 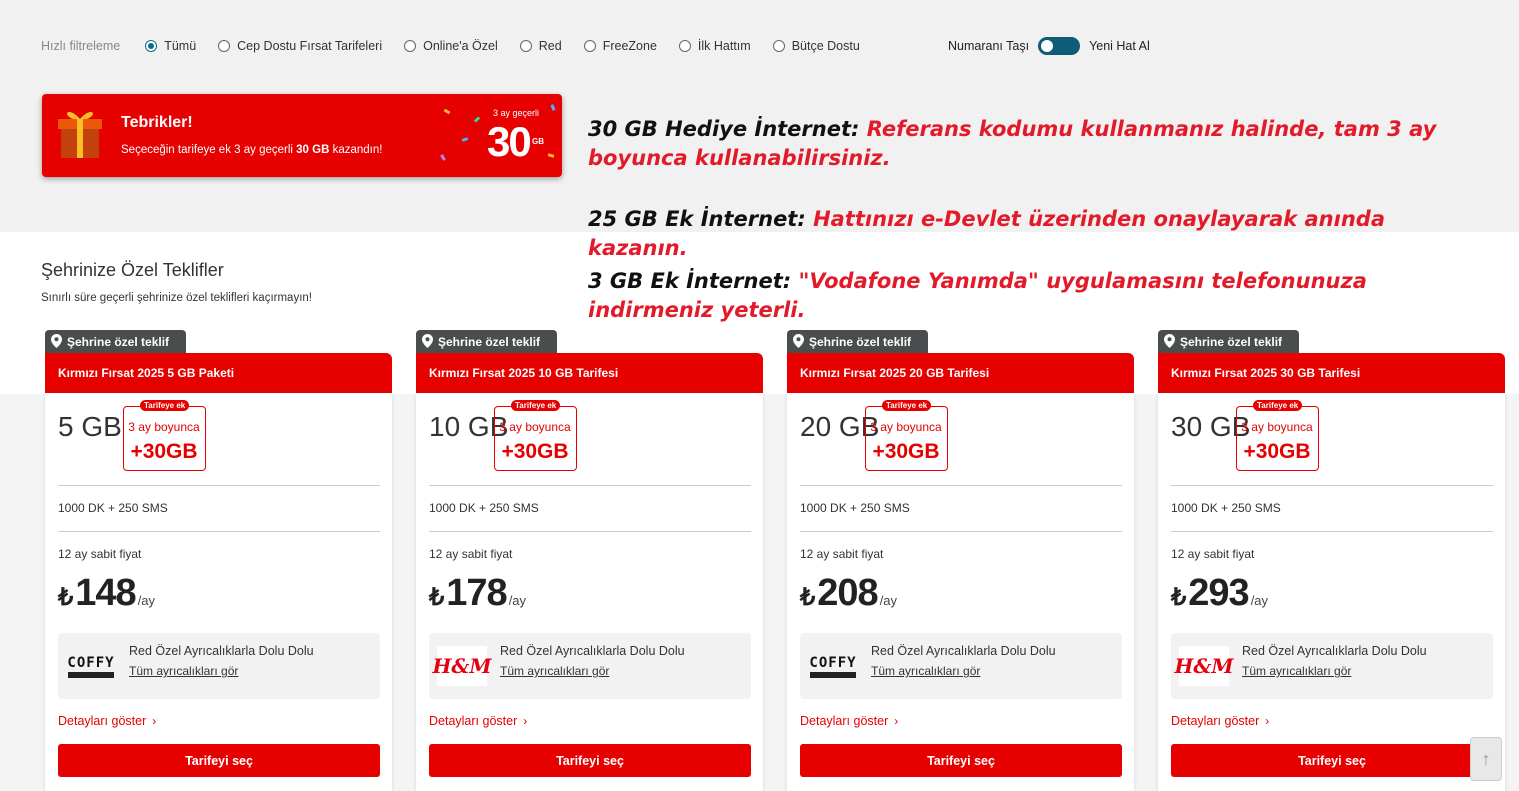 I want to click on filter-radio-online: Online'a Özel, so click(x=451, y=46).